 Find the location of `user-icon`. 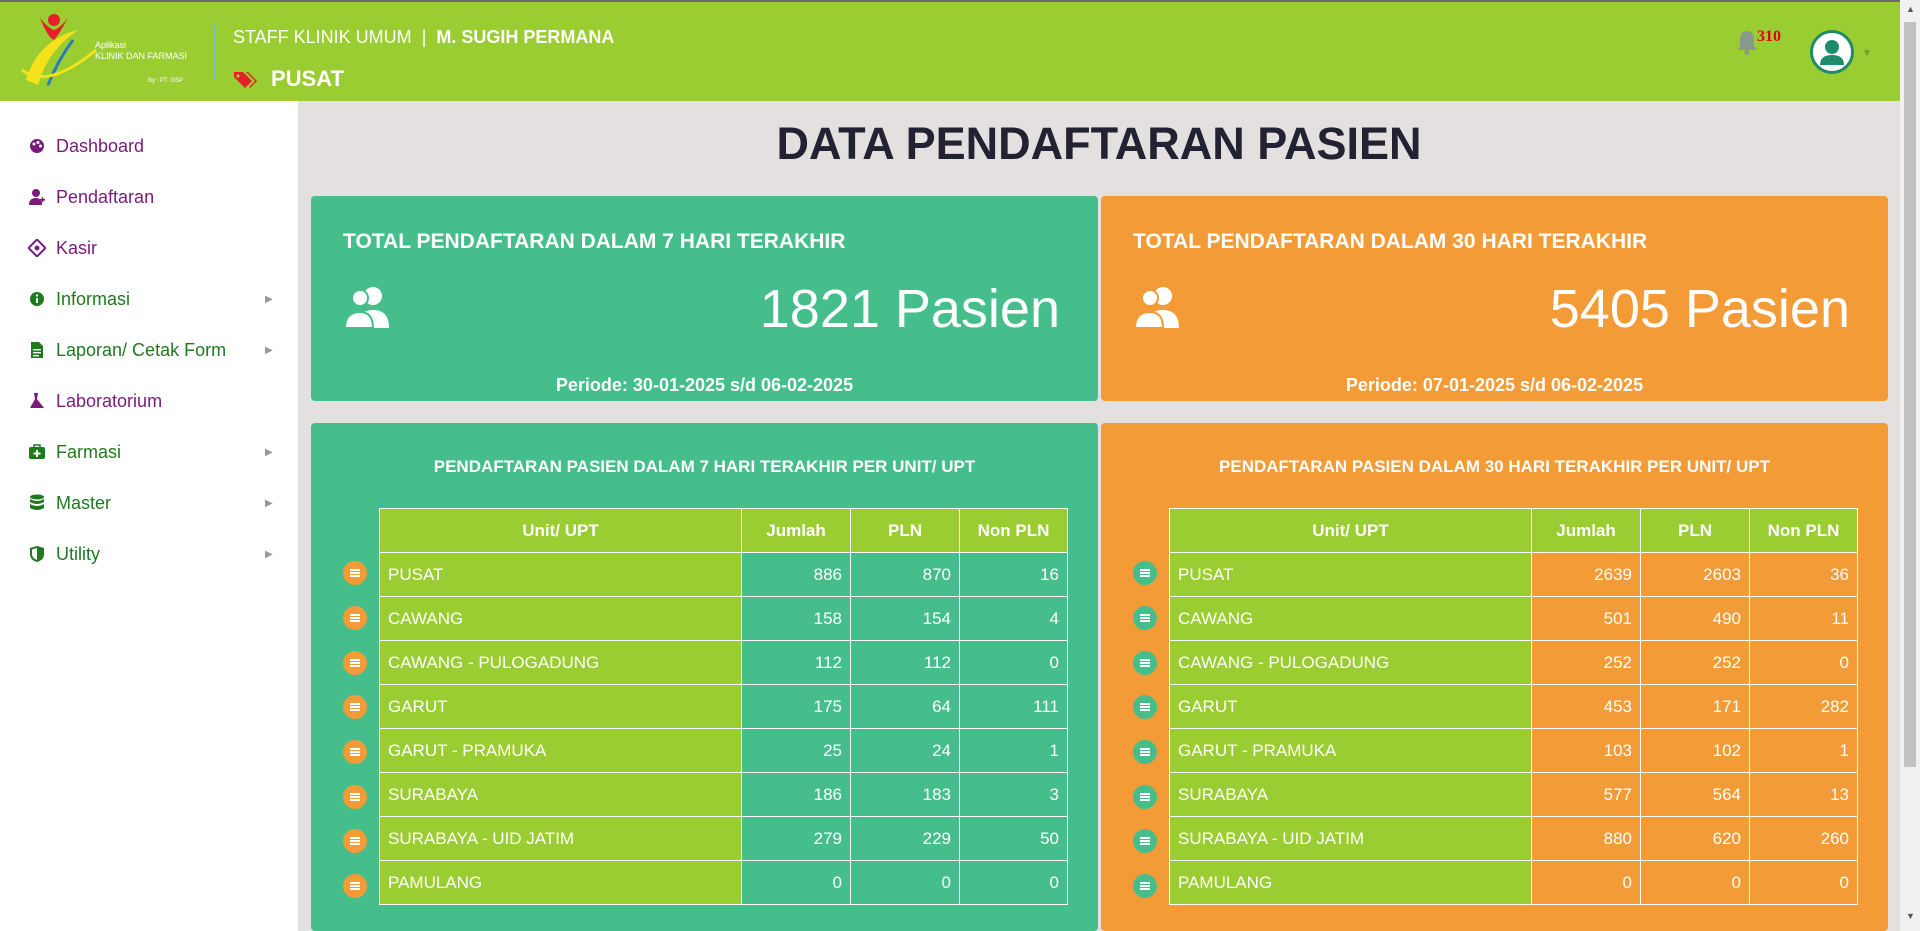

user-icon is located at coordinates (1832, 52).